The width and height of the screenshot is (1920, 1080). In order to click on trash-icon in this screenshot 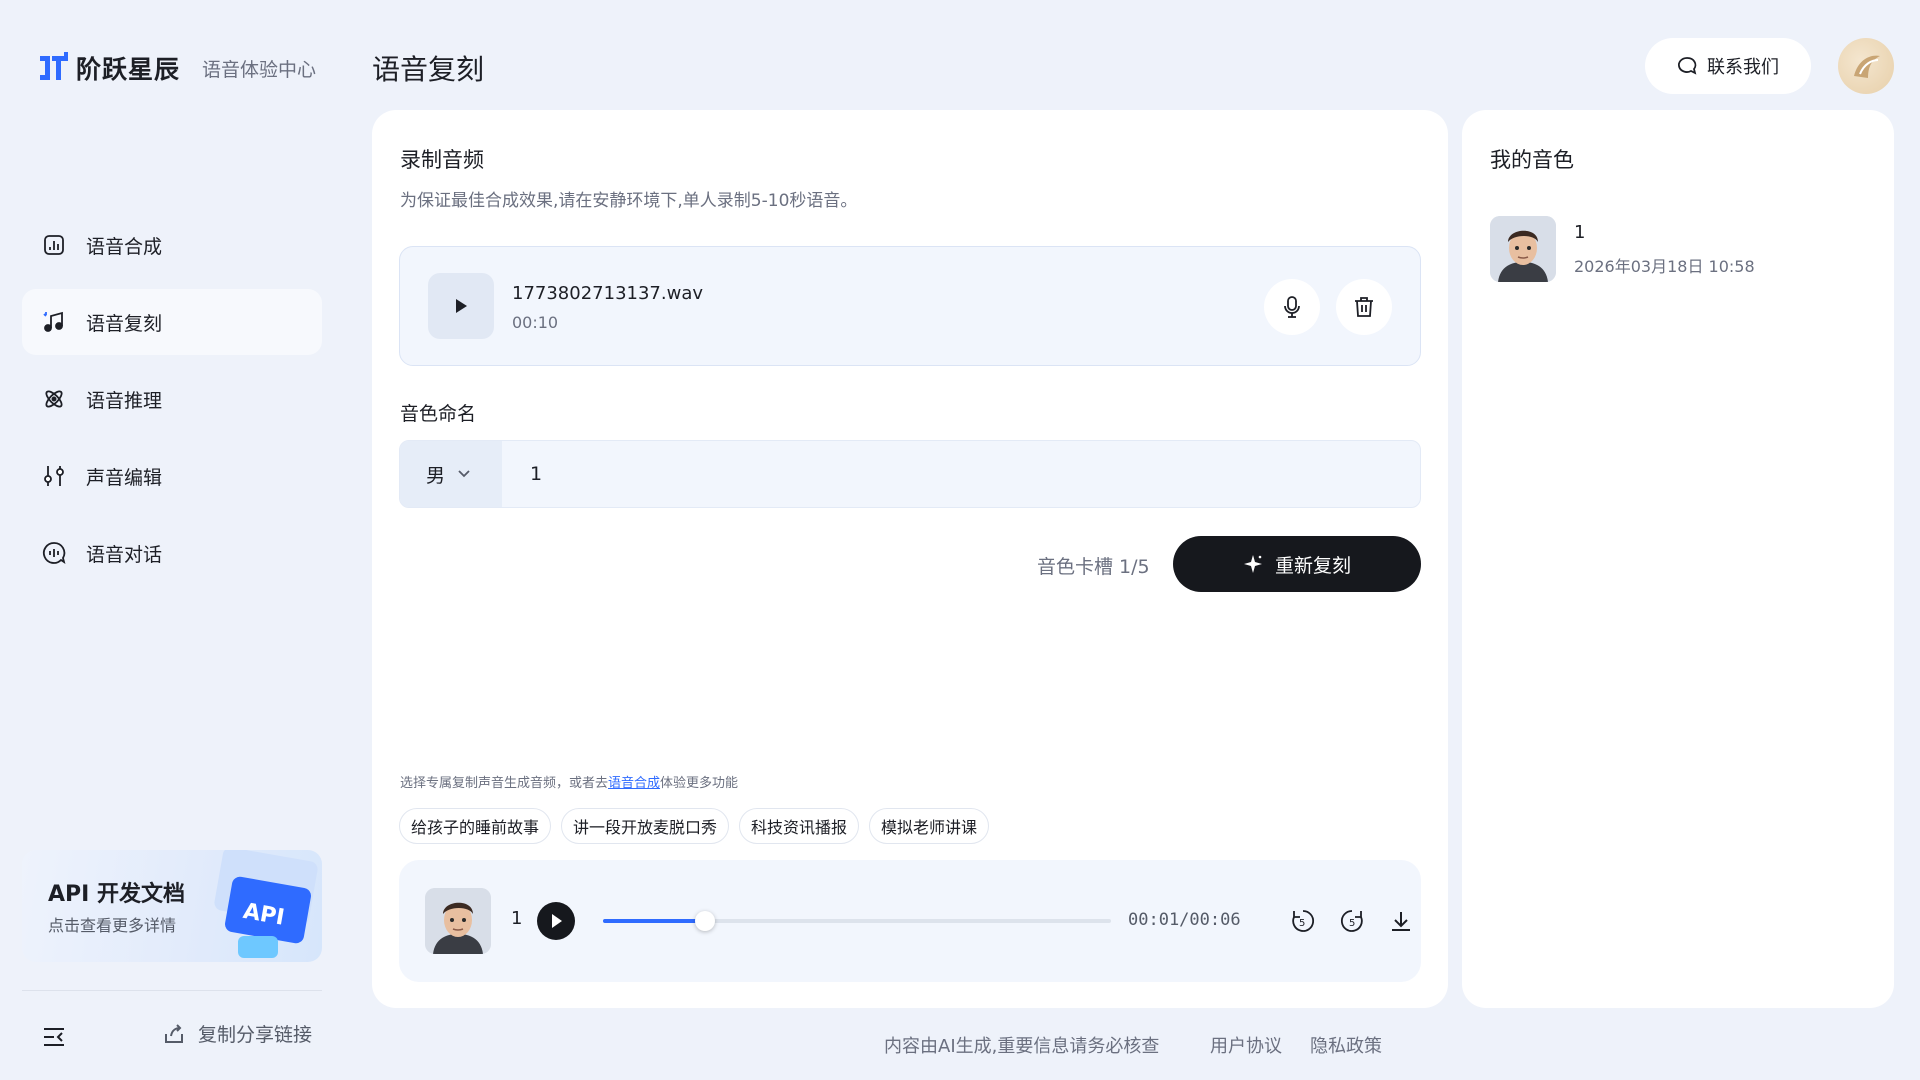, I will do `click(1364, 307)`.